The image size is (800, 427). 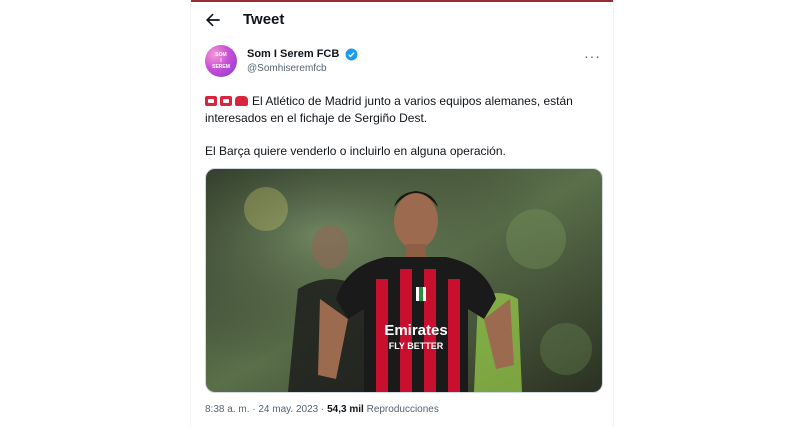 What do you see at coordinates (416, 346) in the screenshot?
I see `shirt-sponsor-sub: FLY BETTER` at bounding box center [416, 346].